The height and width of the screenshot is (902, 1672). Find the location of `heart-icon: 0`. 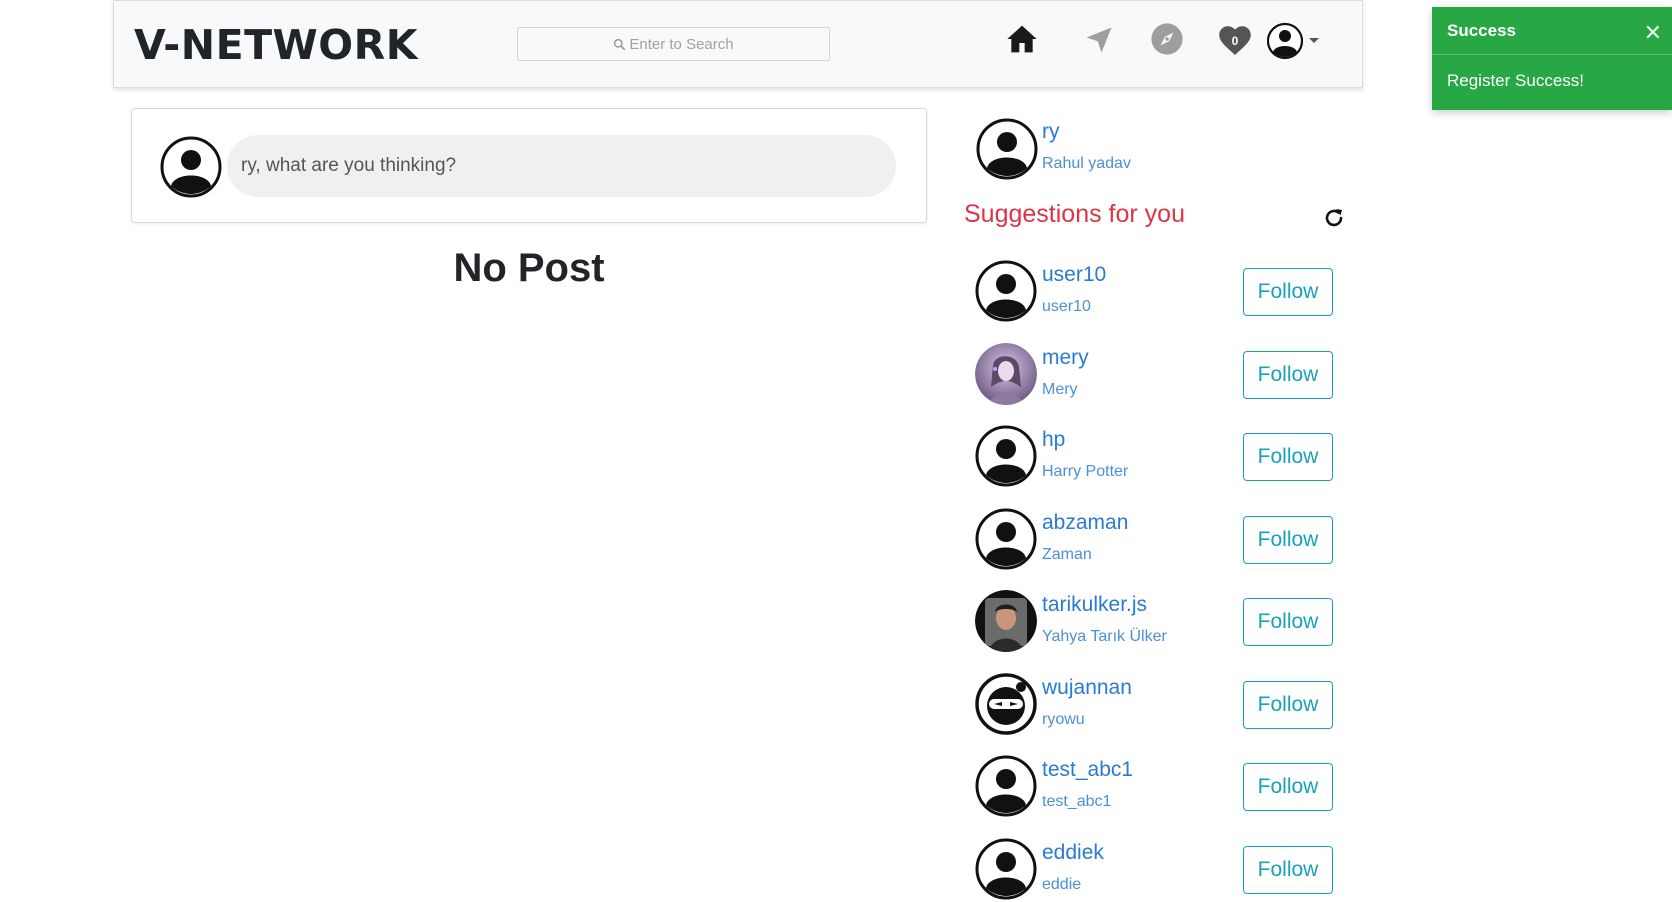

heart-icon: 0 is located at coordinates (1235, 40).